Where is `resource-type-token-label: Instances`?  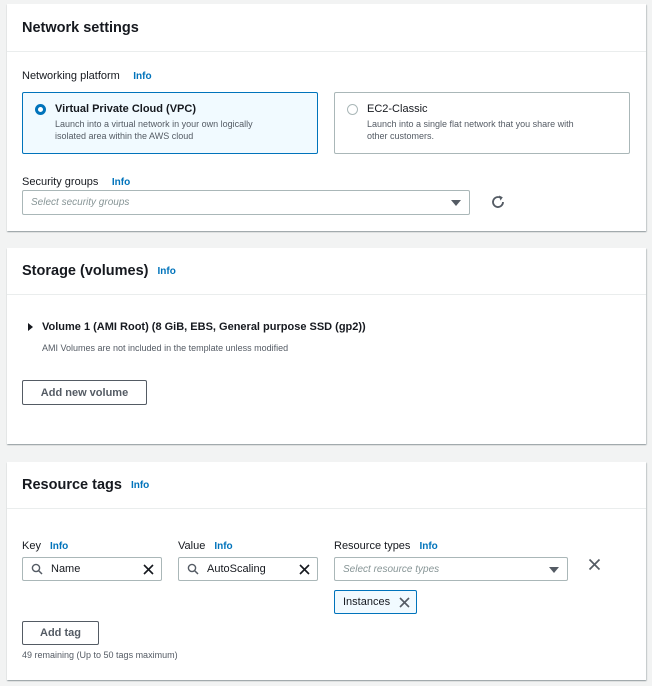
resource-type-token-label: Instances is located at coordinates (367, 602).